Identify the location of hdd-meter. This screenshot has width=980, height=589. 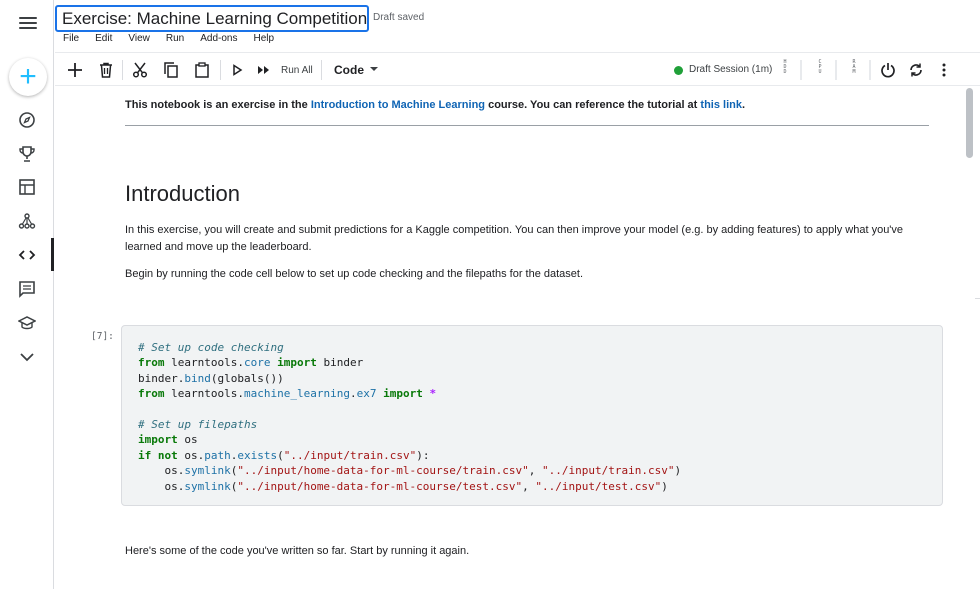
(801, 70).